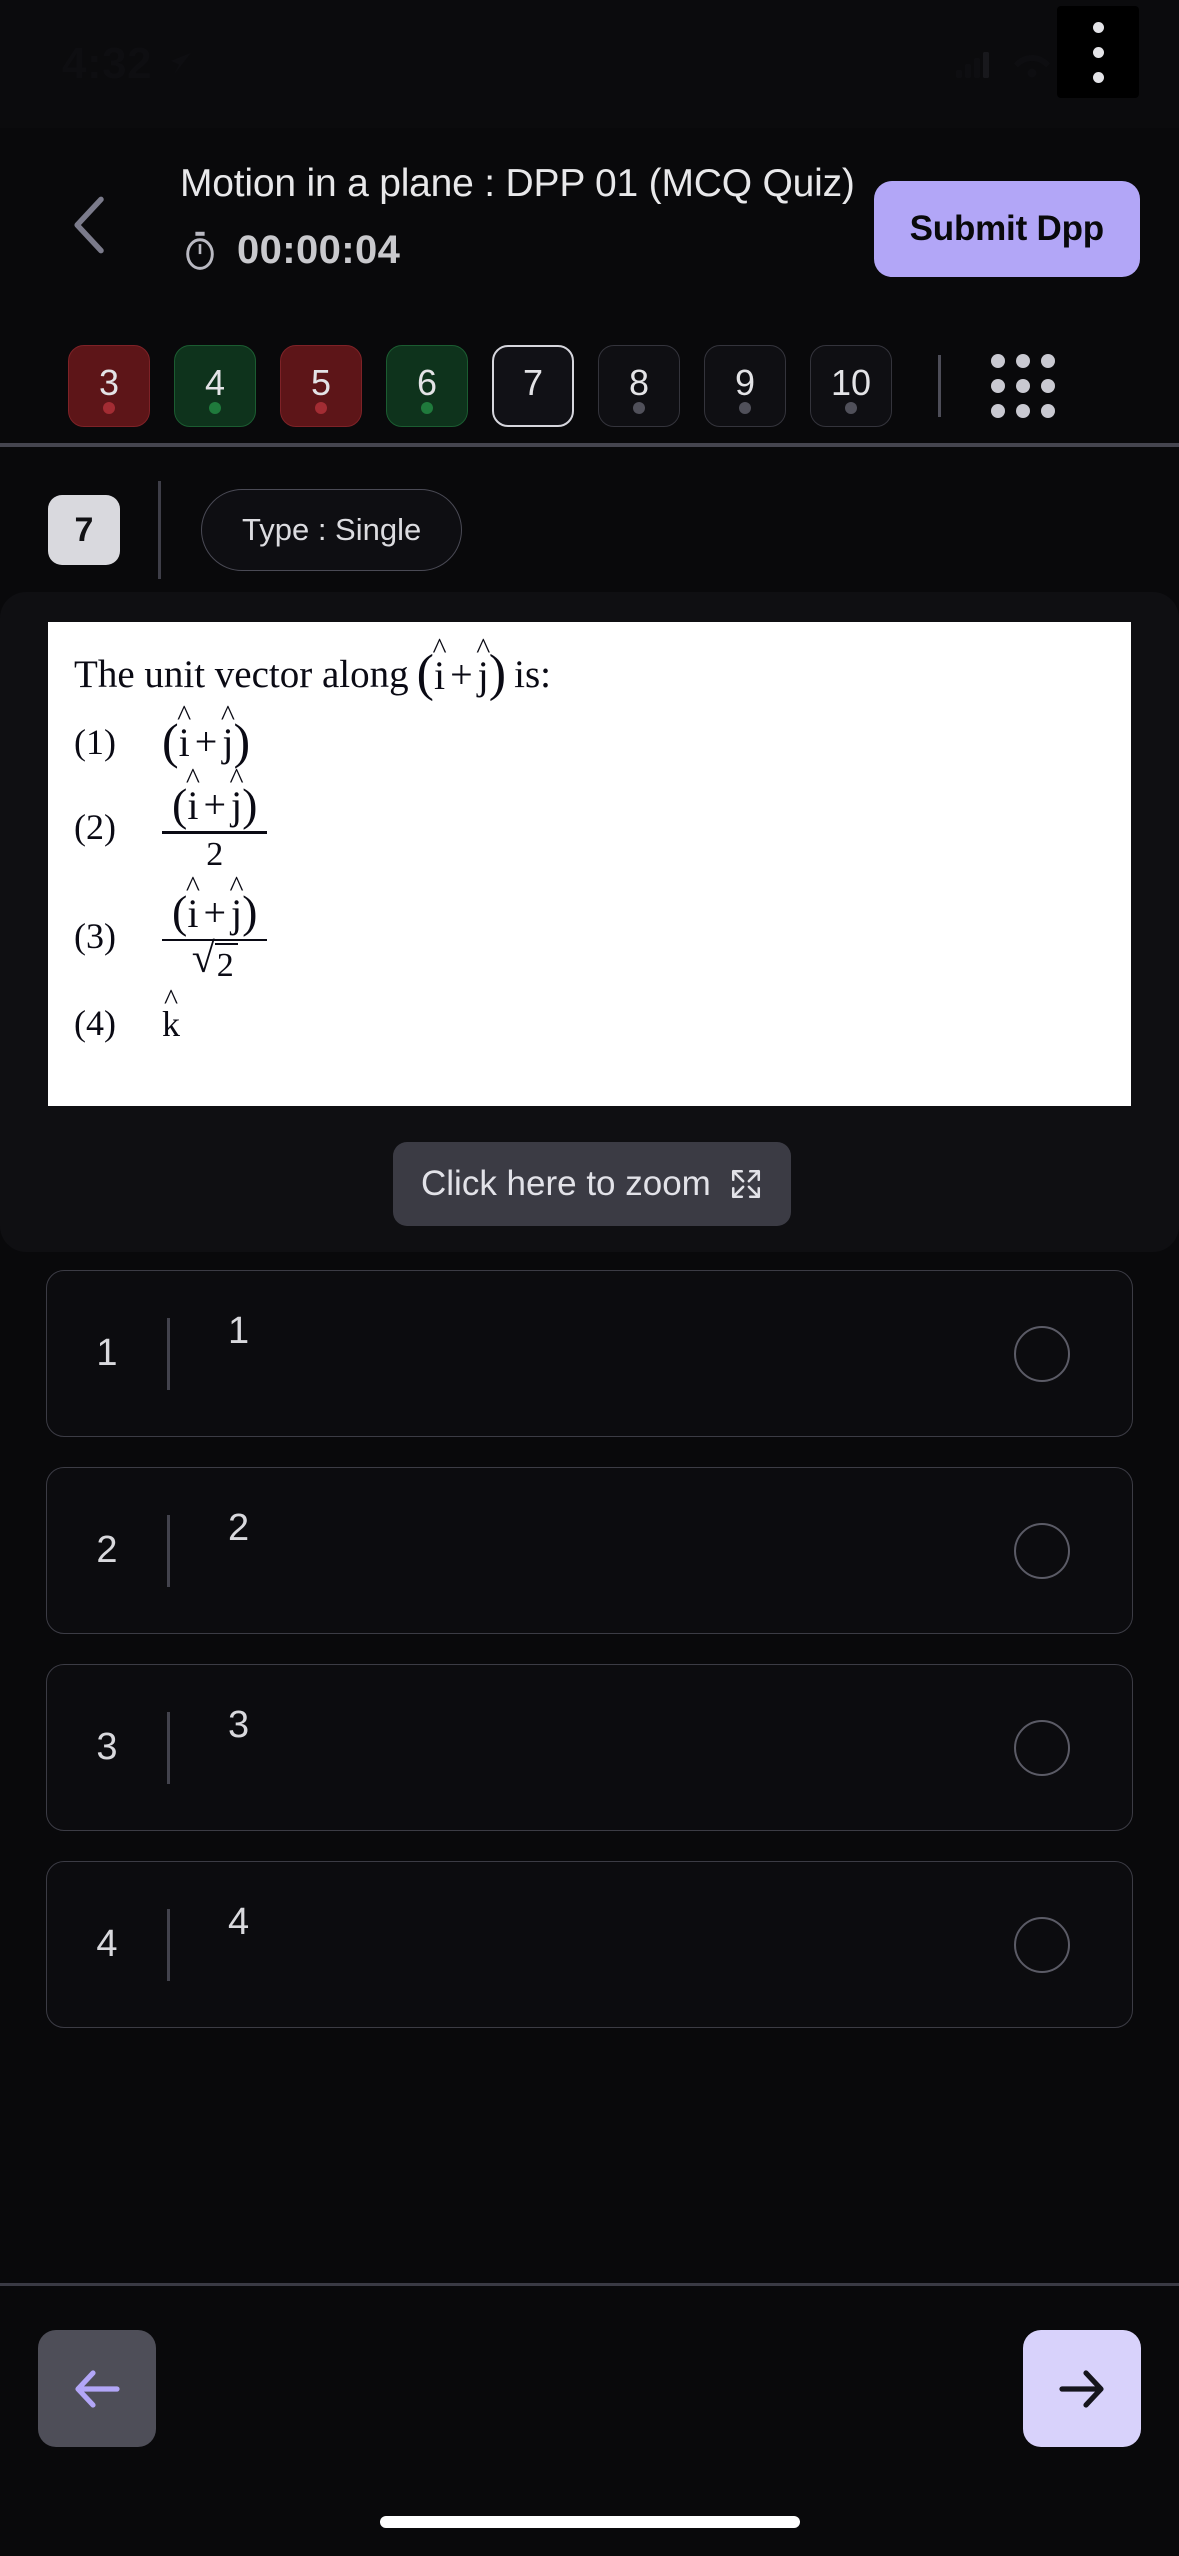  Describe the element at coordinates (972, 65) in the screenshot. I see `cellular-signal-icon` at that location.